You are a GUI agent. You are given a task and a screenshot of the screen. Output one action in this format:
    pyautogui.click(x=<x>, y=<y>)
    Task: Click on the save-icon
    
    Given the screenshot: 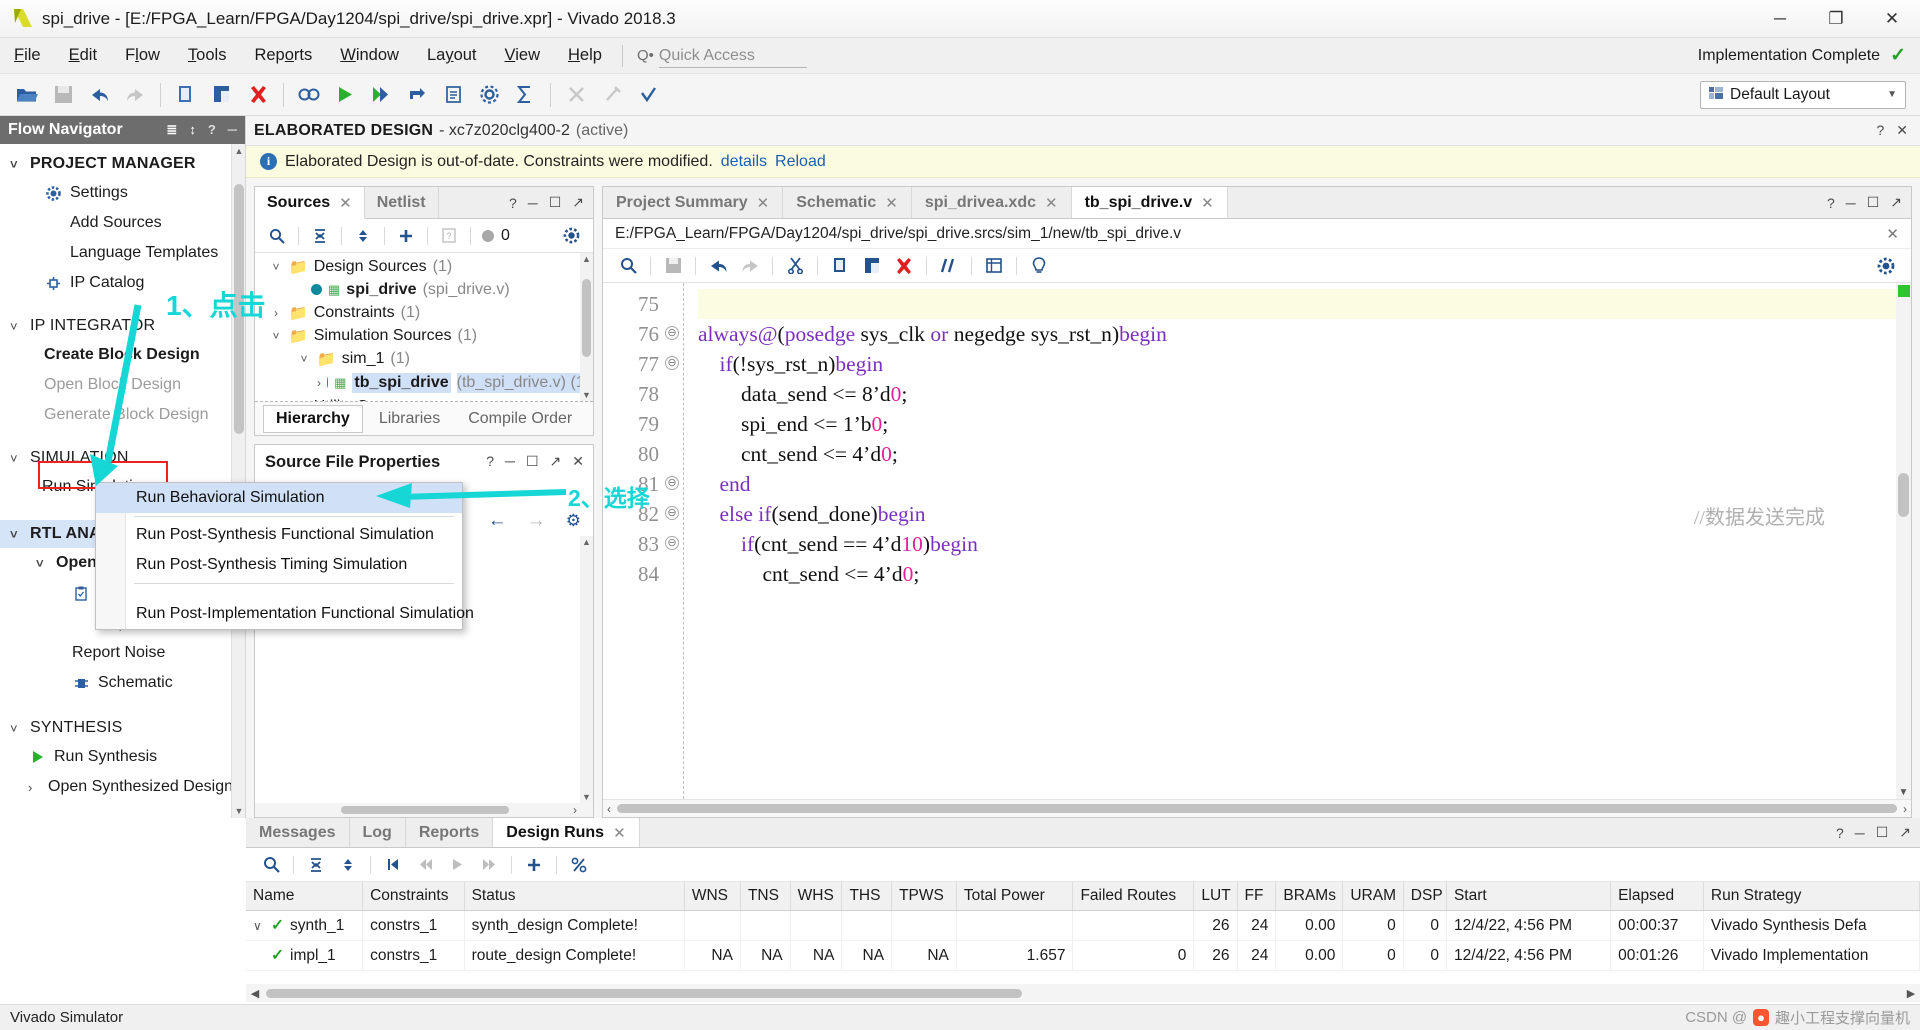 What is the action you would take?
    pyautogui.click(x=673, y=266)
    